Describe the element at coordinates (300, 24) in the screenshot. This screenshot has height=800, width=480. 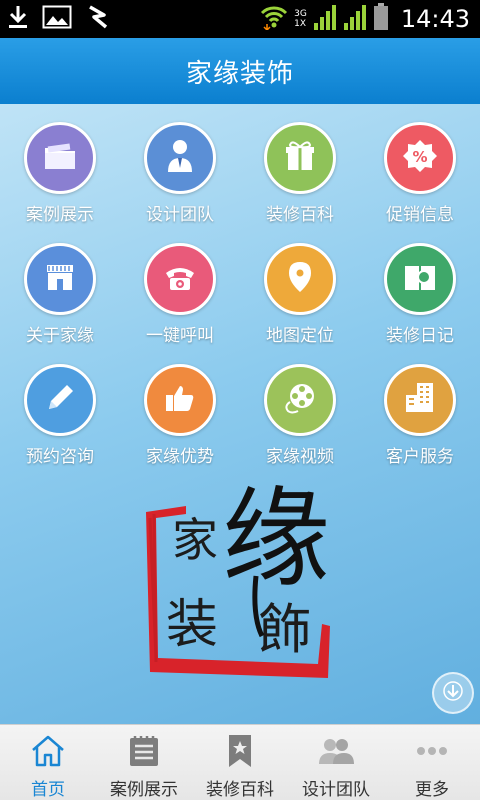
I see `network-type-bottom: 1X` at that location.